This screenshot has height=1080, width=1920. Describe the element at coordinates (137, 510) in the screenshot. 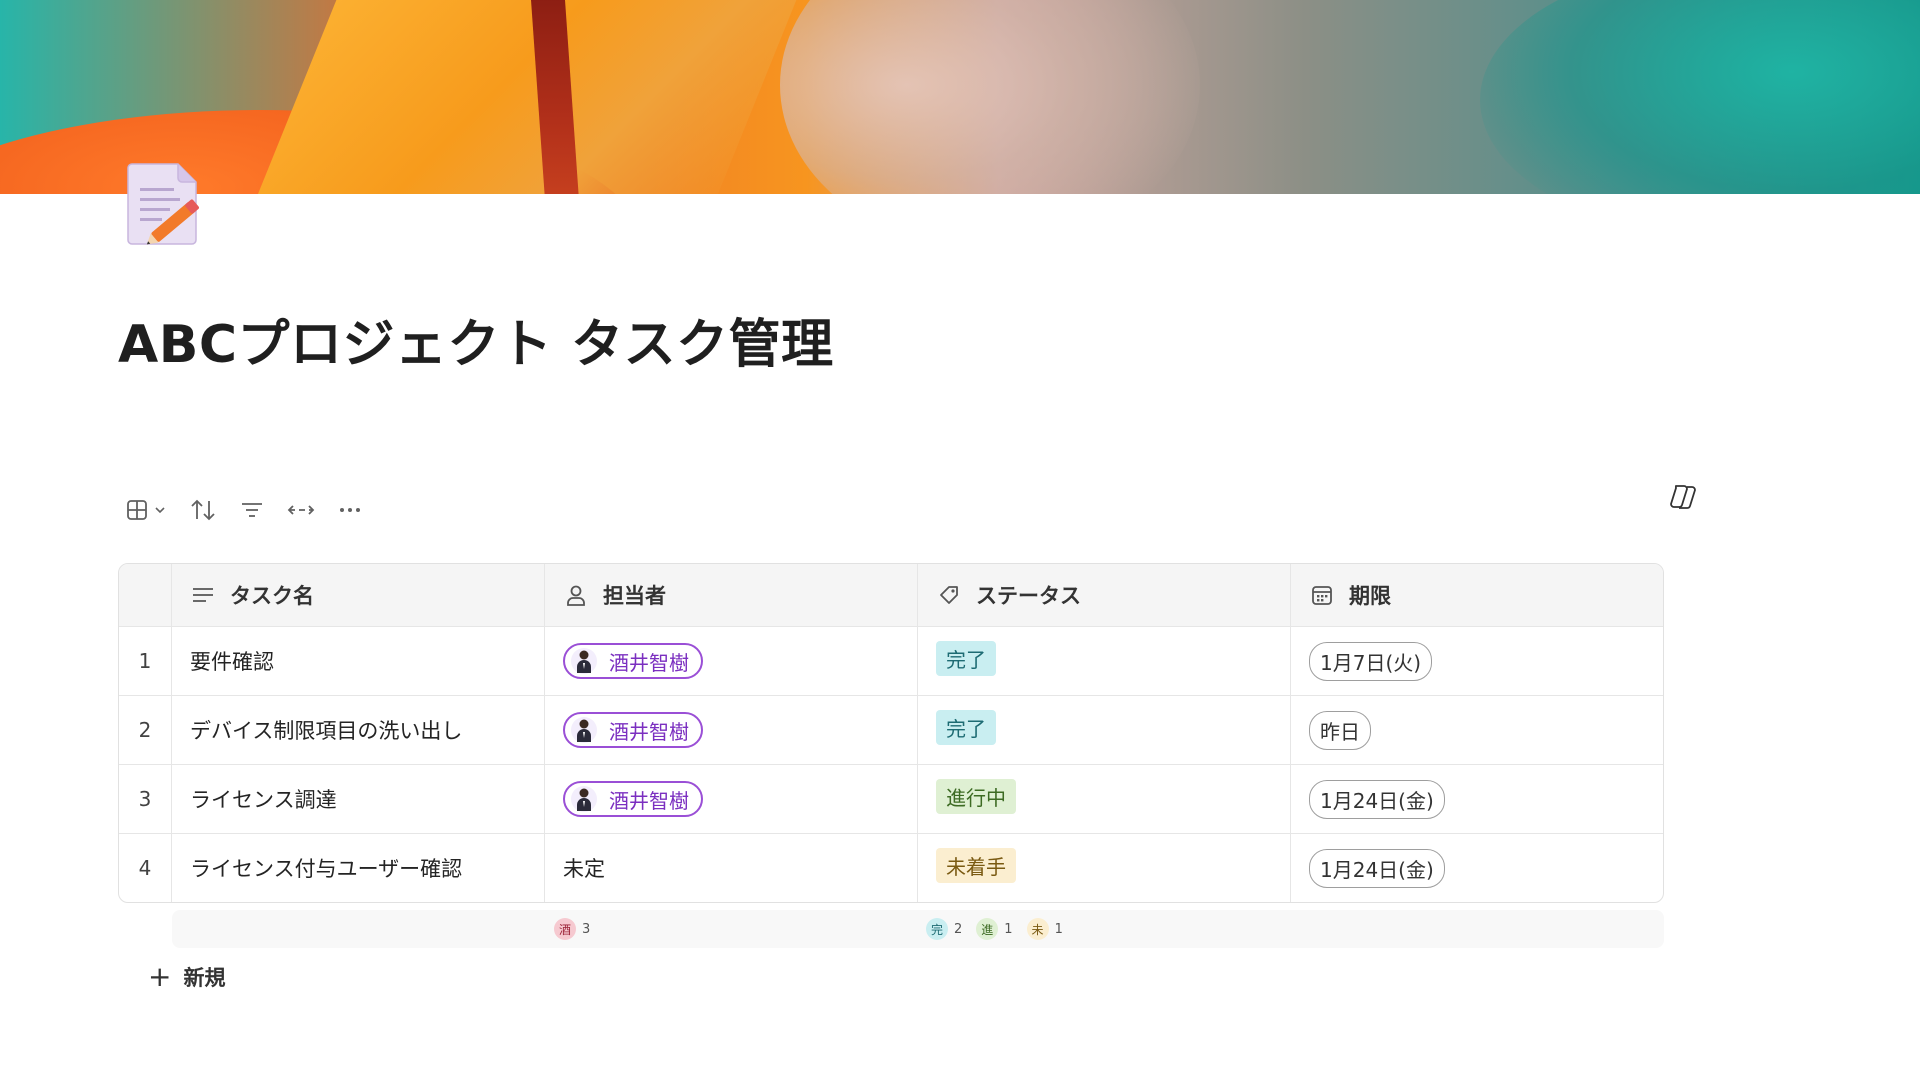

I see `table-view-icon` at that location.